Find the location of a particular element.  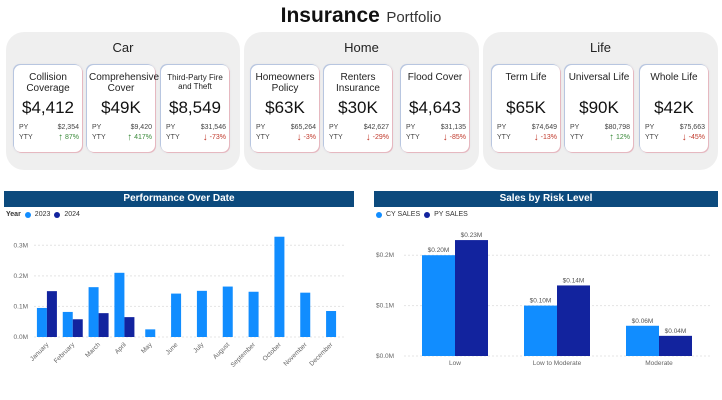

kpi-card: Whole Life $42K PY $75,663 YTY ↓ -45% is located at coordinates (674, 108).